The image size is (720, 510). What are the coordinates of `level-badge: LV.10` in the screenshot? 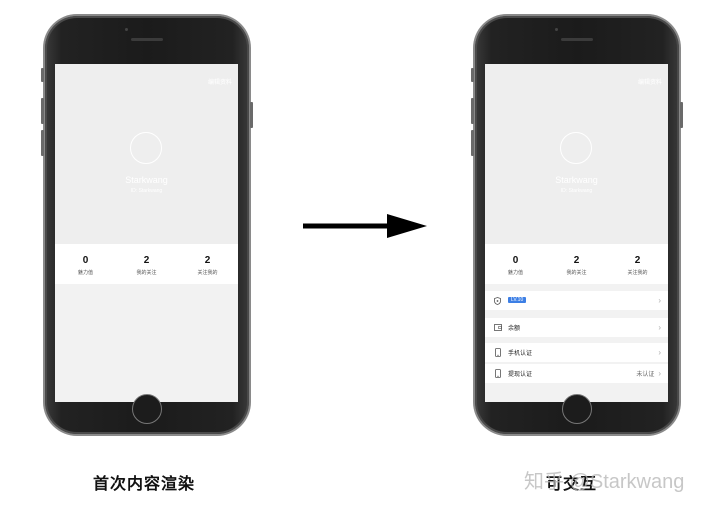 It's located at (517, 300).